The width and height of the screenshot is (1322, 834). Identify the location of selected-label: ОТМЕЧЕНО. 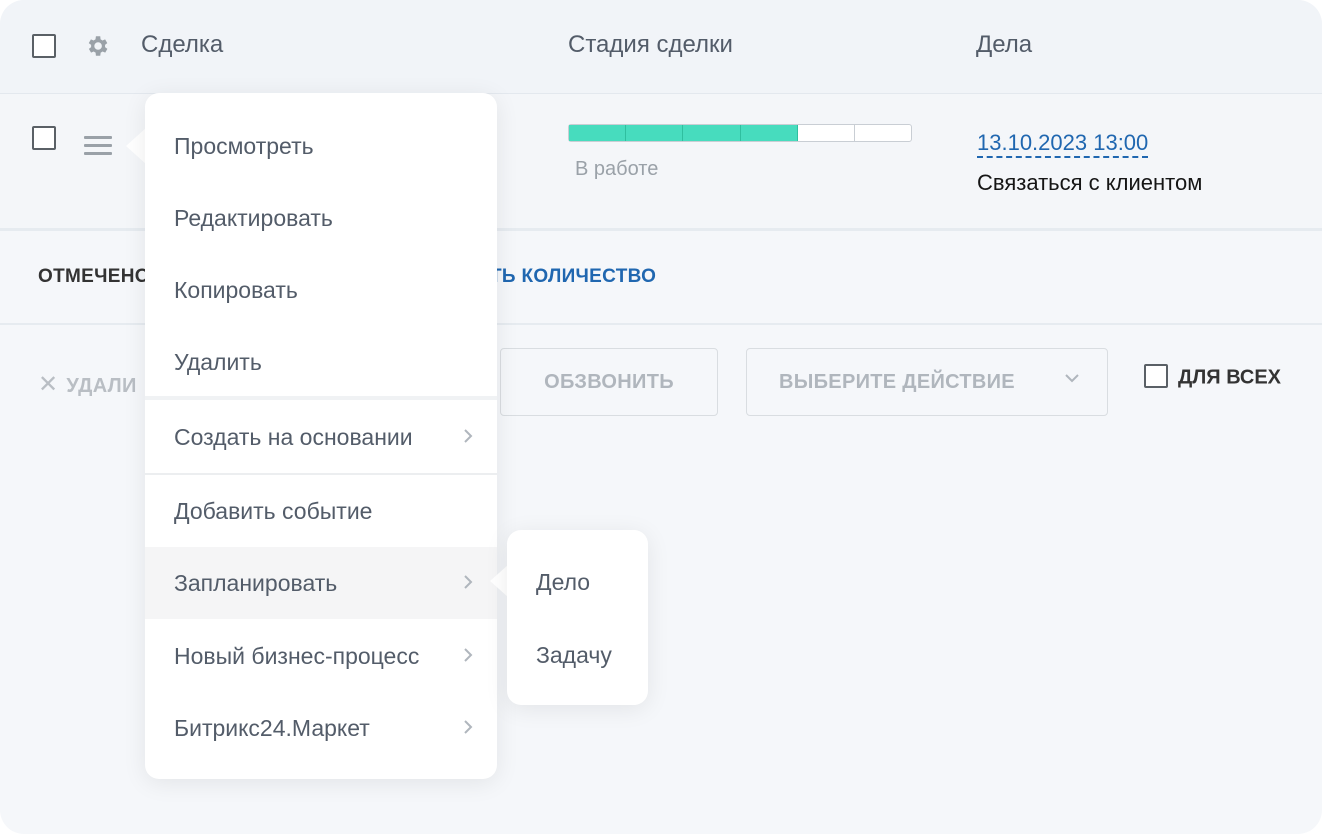
(94, 276).